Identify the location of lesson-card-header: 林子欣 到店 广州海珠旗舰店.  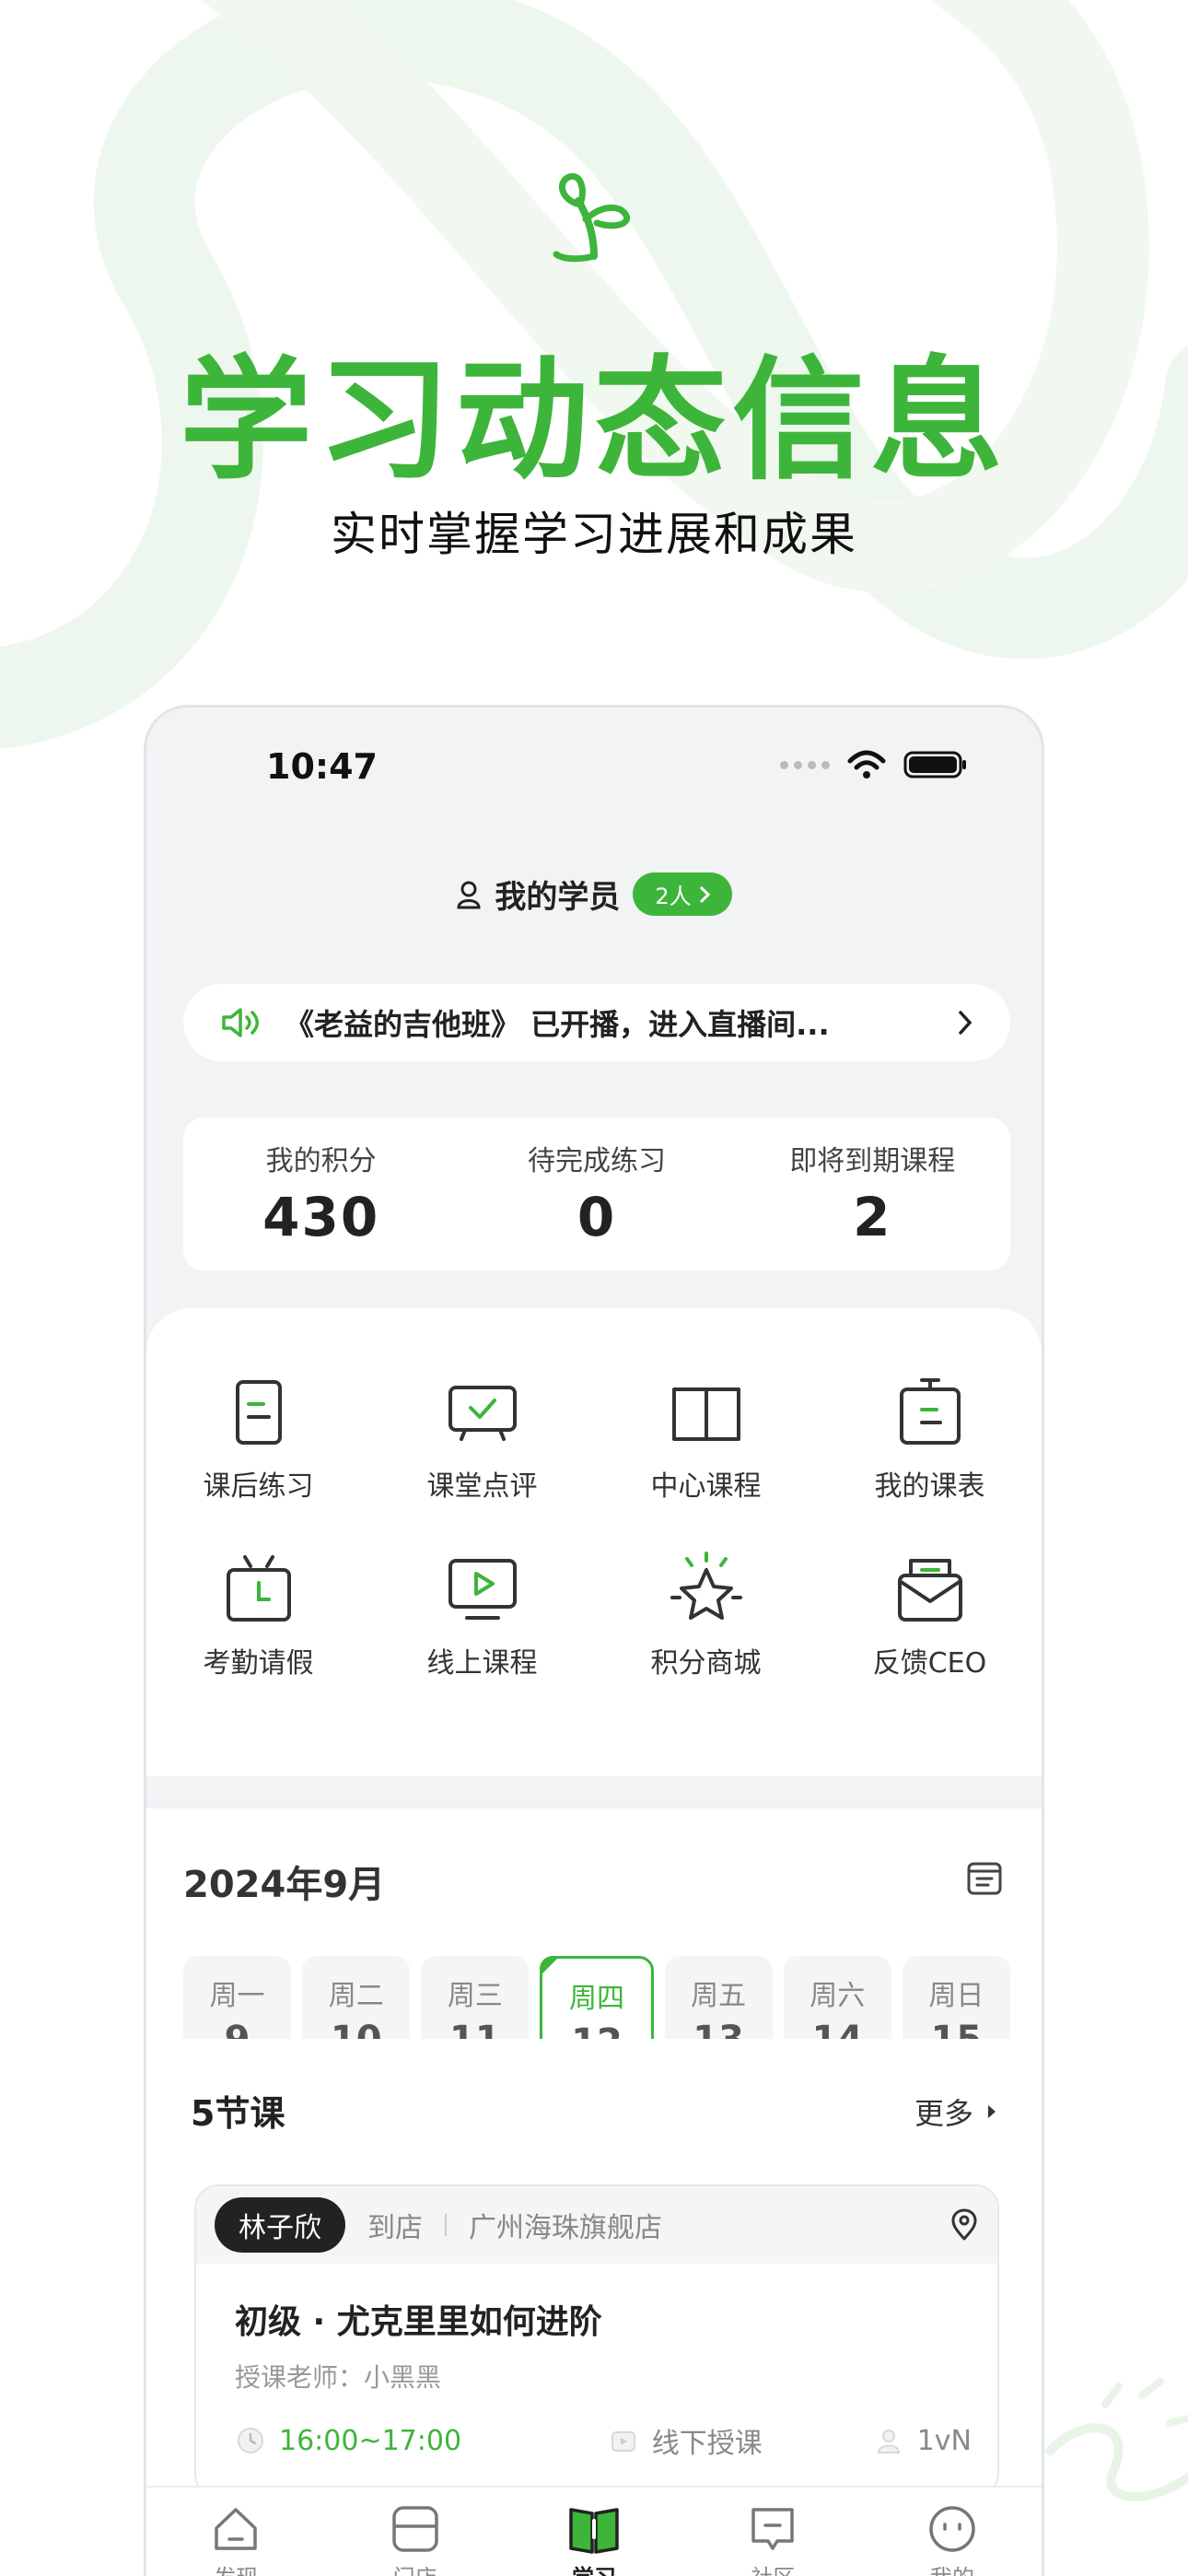
(596, 2225).